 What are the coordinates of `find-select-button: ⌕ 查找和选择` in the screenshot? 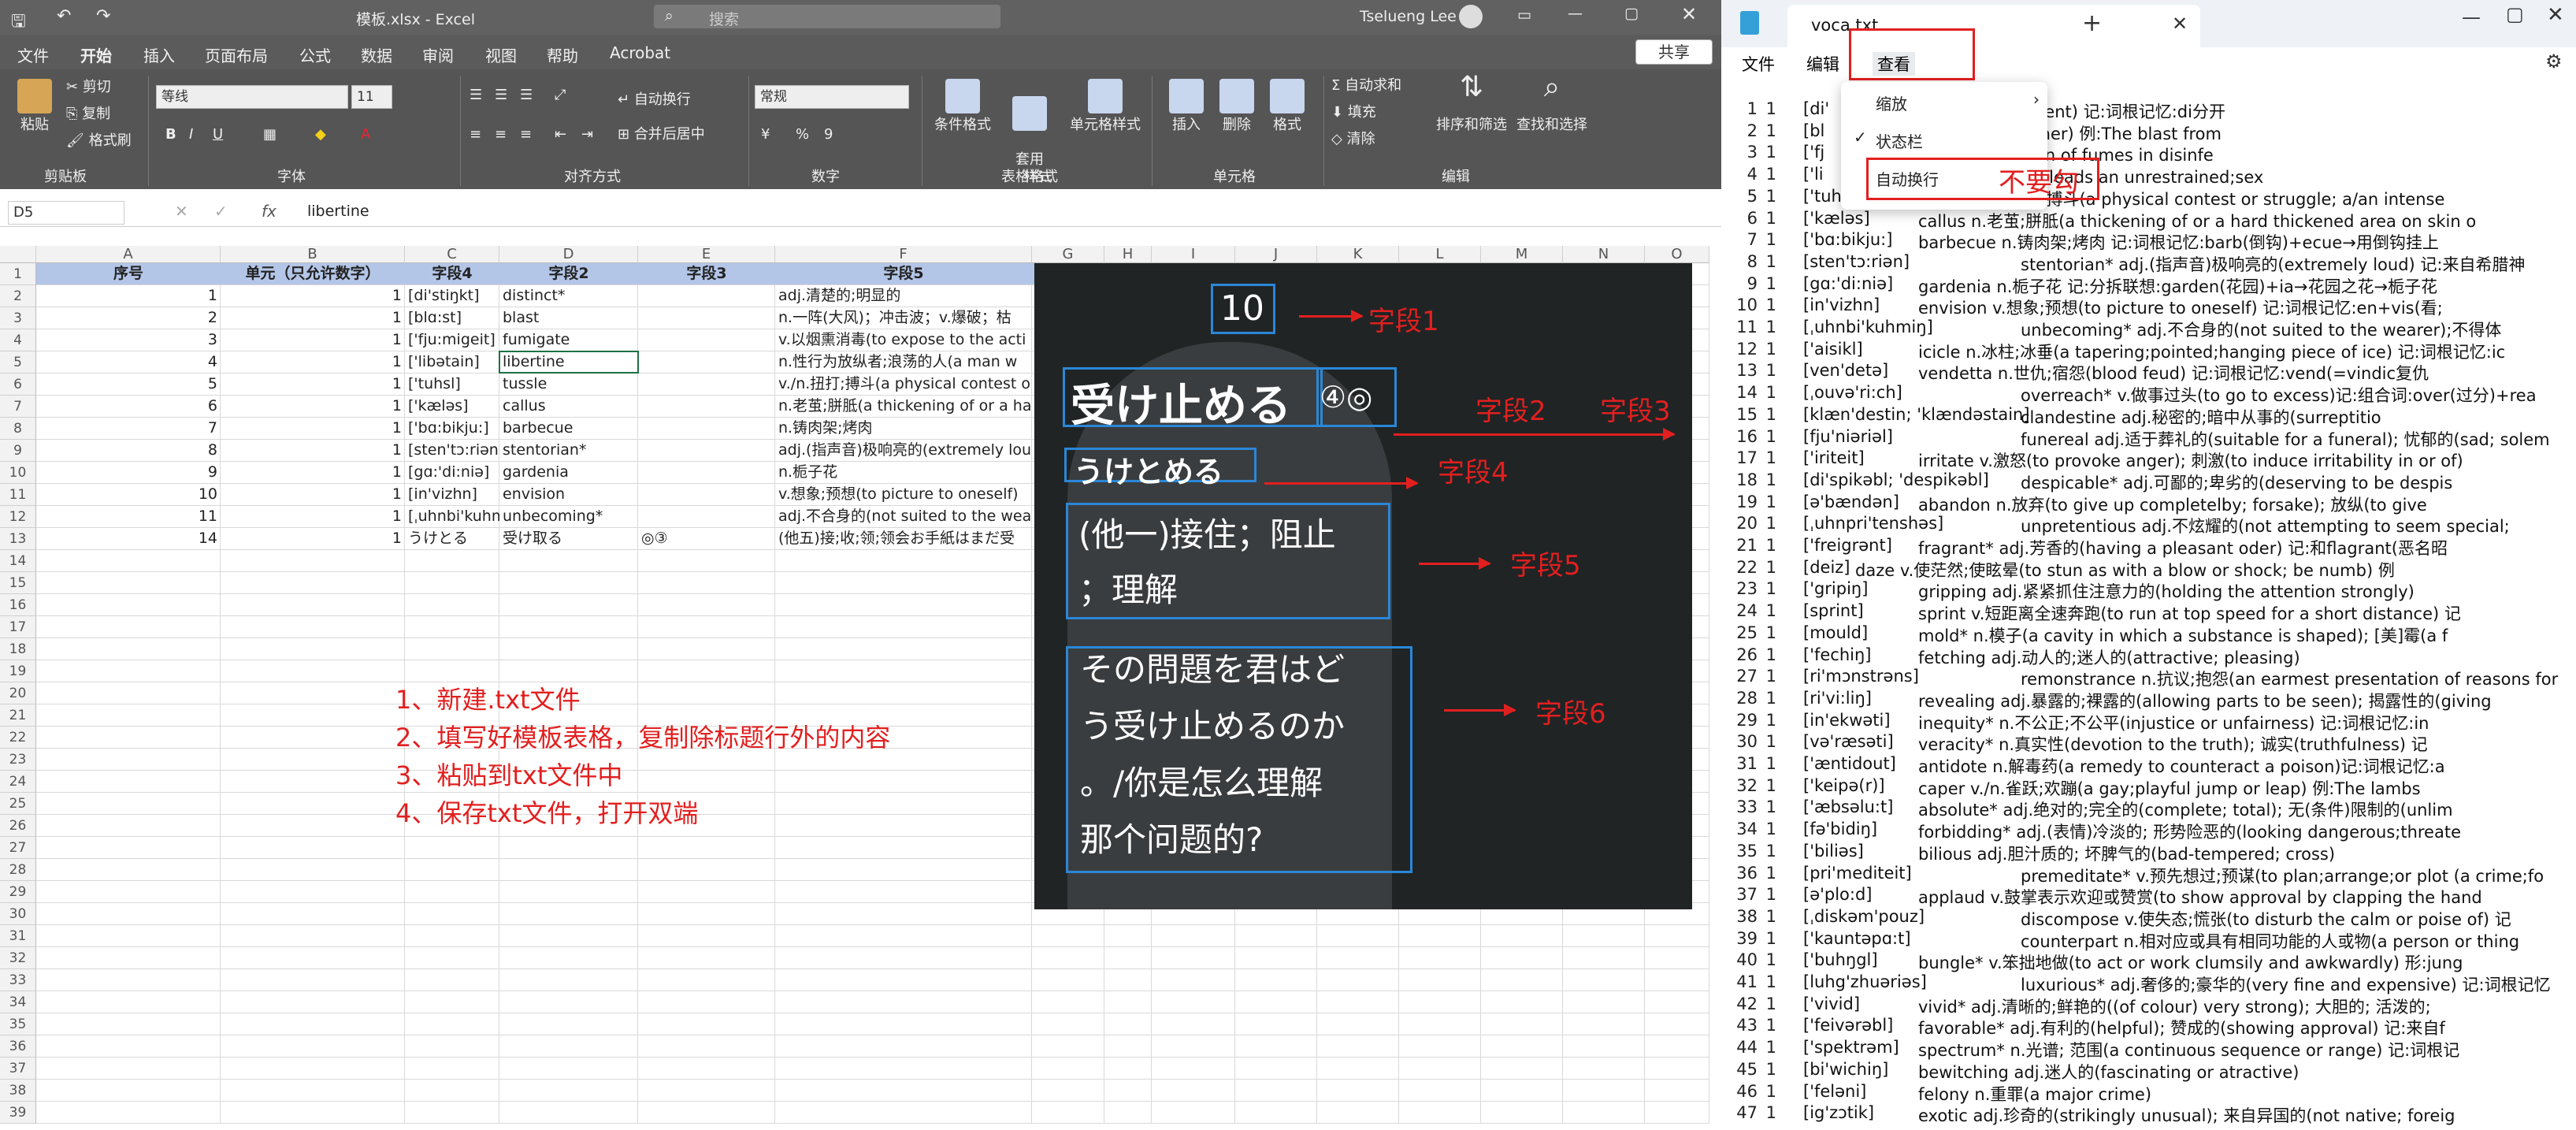 It's located at (1552, 104).